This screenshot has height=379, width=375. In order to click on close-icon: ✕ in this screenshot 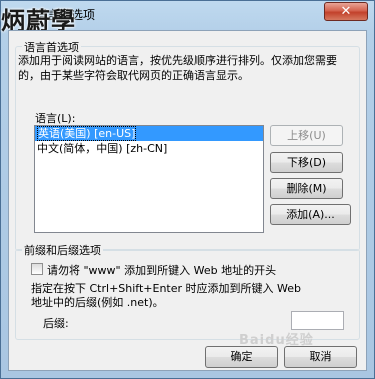, I will do `click(346, 11)`.